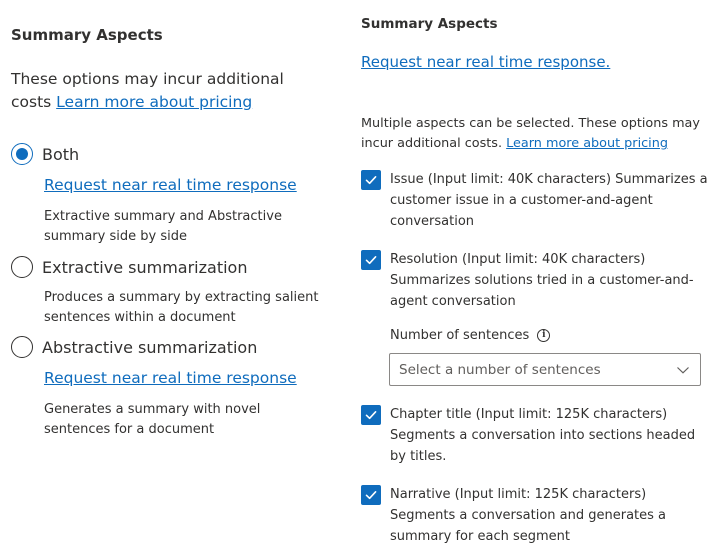  Describe the element at coordinates (150, 347) in the screenshot. I see `radio-abstractive-label: Abstractive summarization` at that location.